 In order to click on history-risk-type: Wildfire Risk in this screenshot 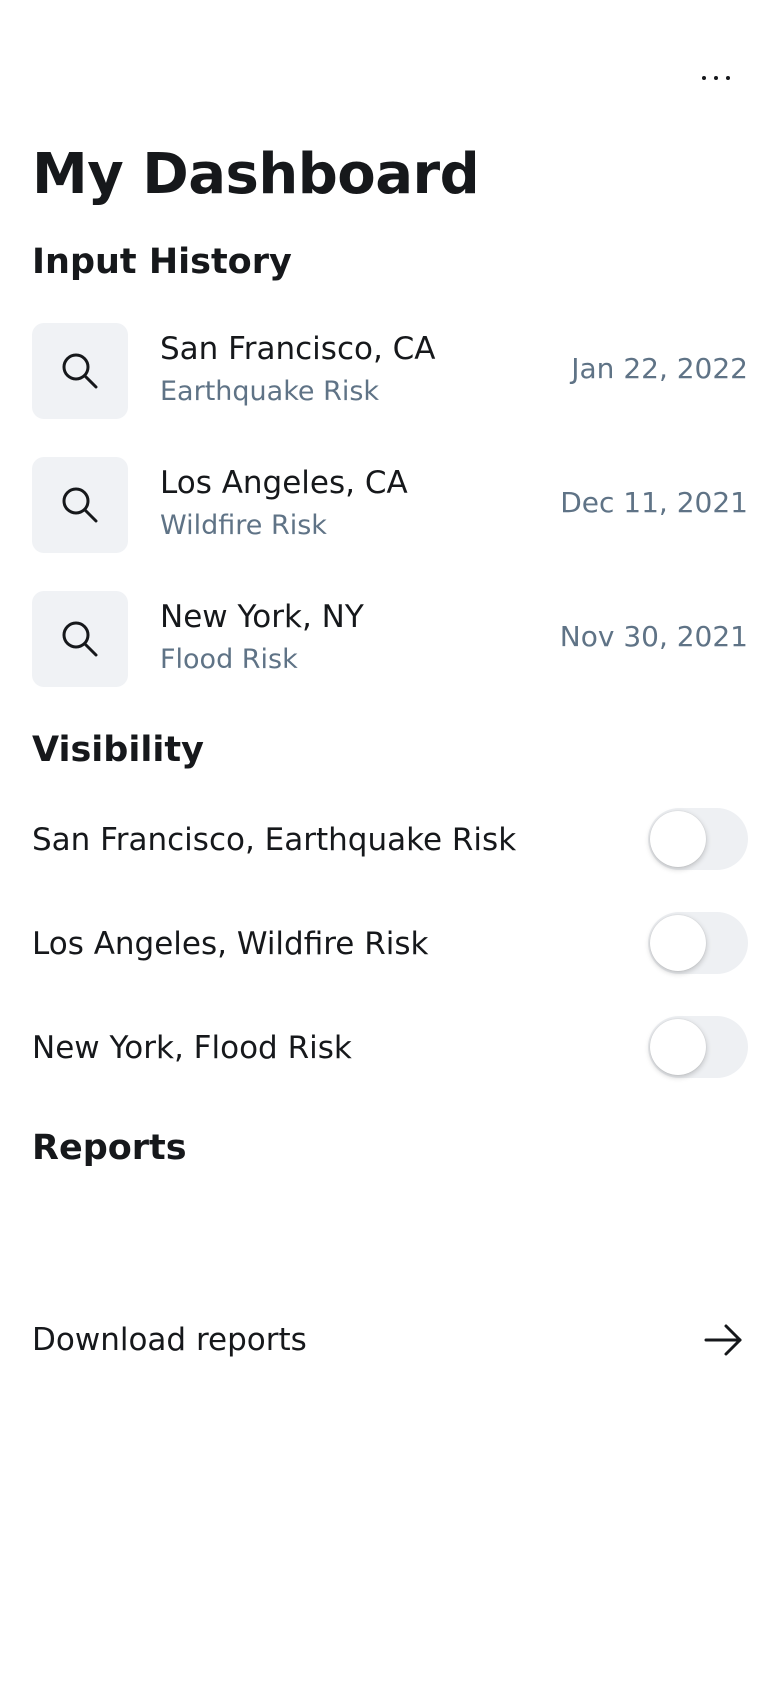, I will do `click(243, 525)`.